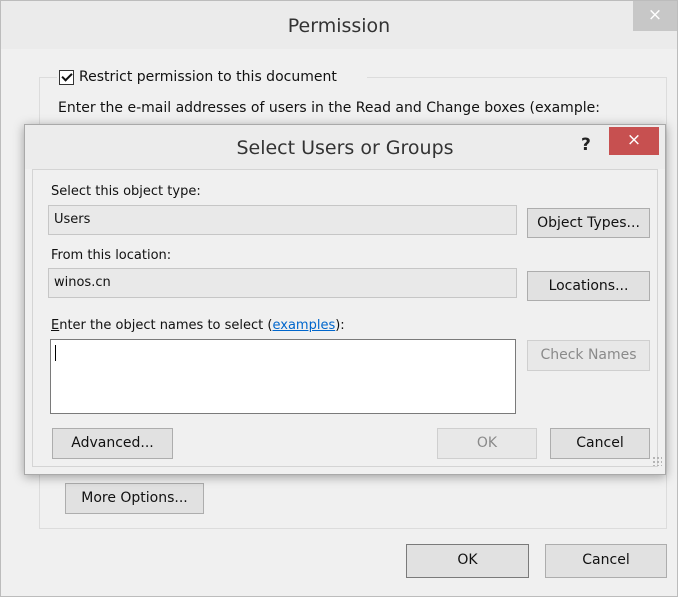 The height and width of the screenshot is (597, 678). What do you see at coordinates (126, 191) in the screenshot?
I see `object-type-label: Select this object type:` at bounding box center [126, 191].